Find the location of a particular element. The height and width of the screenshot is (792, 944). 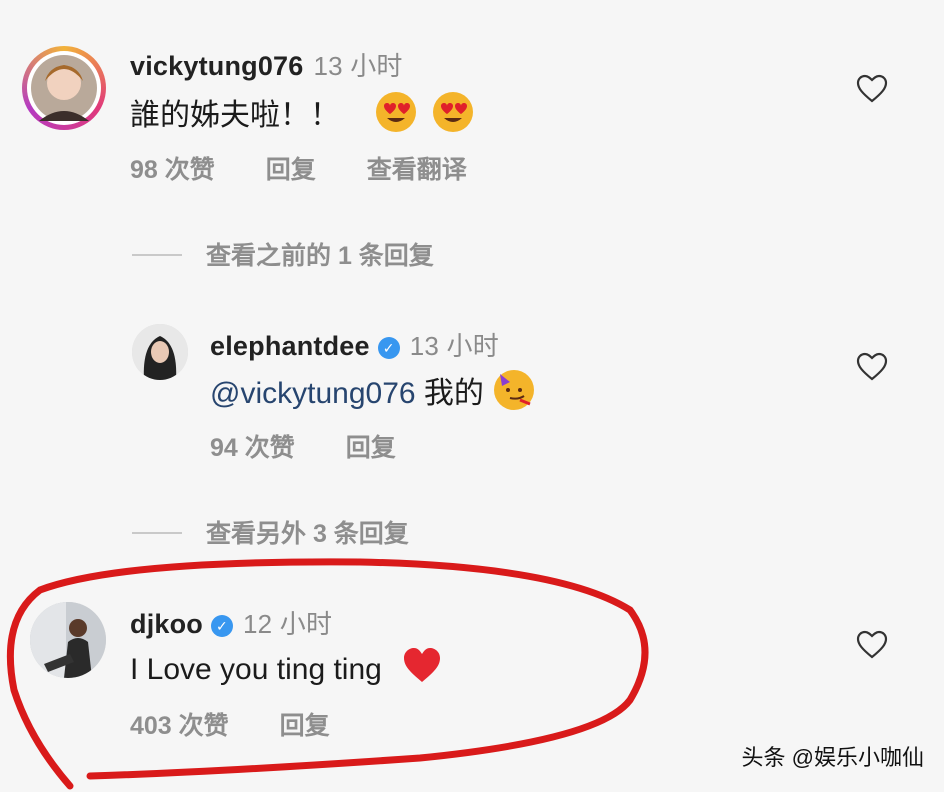

username: vickytung076 13 小时 is located at coordinates (266, 64).